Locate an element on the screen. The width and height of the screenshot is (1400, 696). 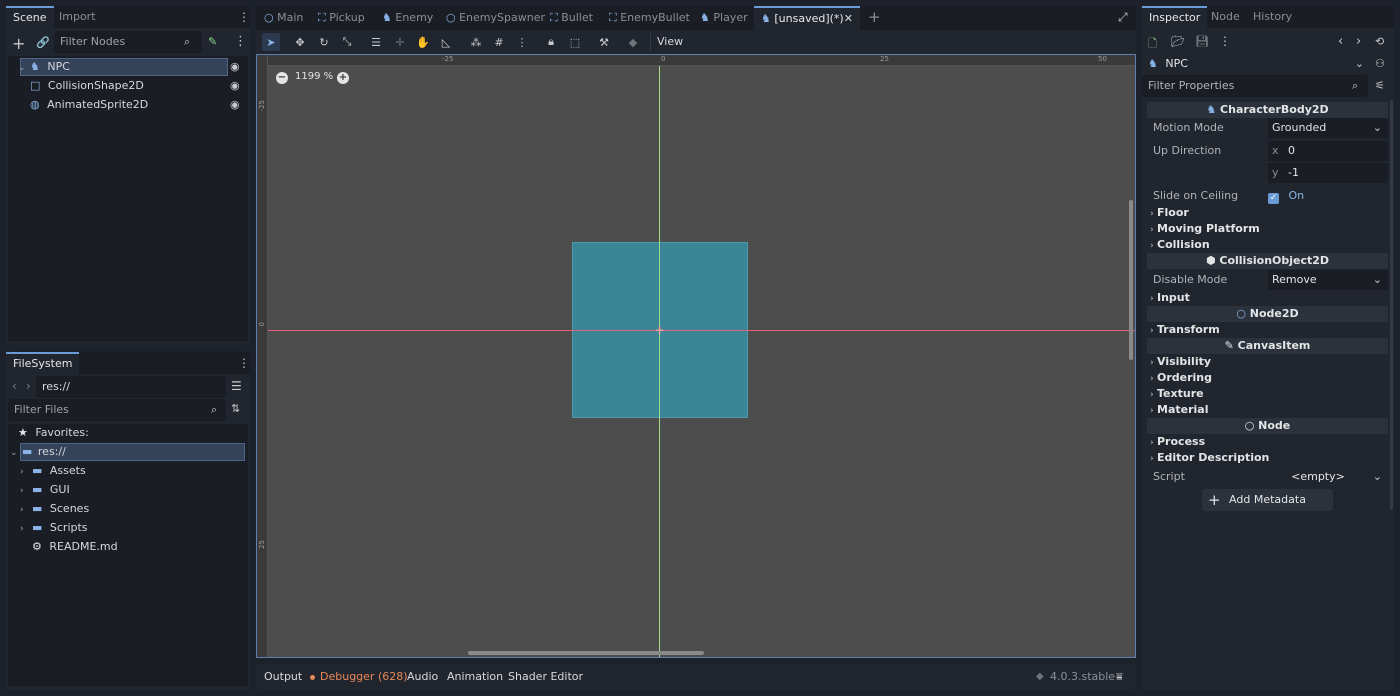
group-icon: ⬚ is located at coordinates (575, 42).